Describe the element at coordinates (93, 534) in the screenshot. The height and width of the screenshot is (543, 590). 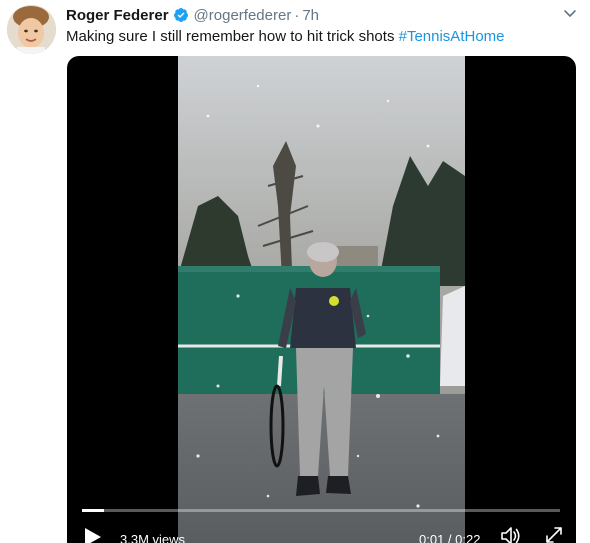
I see `play-icon` at that location.